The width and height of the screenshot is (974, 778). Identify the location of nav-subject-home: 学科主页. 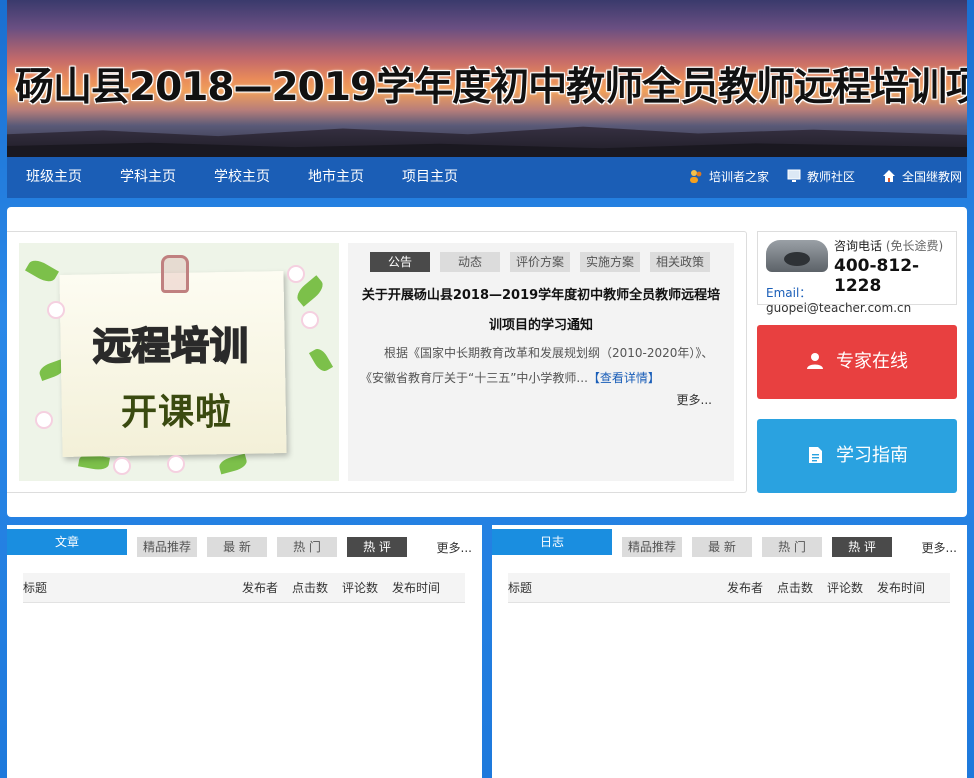
(148, 177).